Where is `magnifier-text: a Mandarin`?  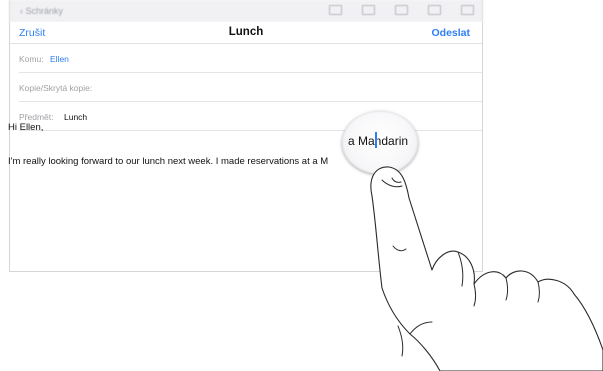
magnifier-text: a Mandarin is located at coordinates (378, 141).